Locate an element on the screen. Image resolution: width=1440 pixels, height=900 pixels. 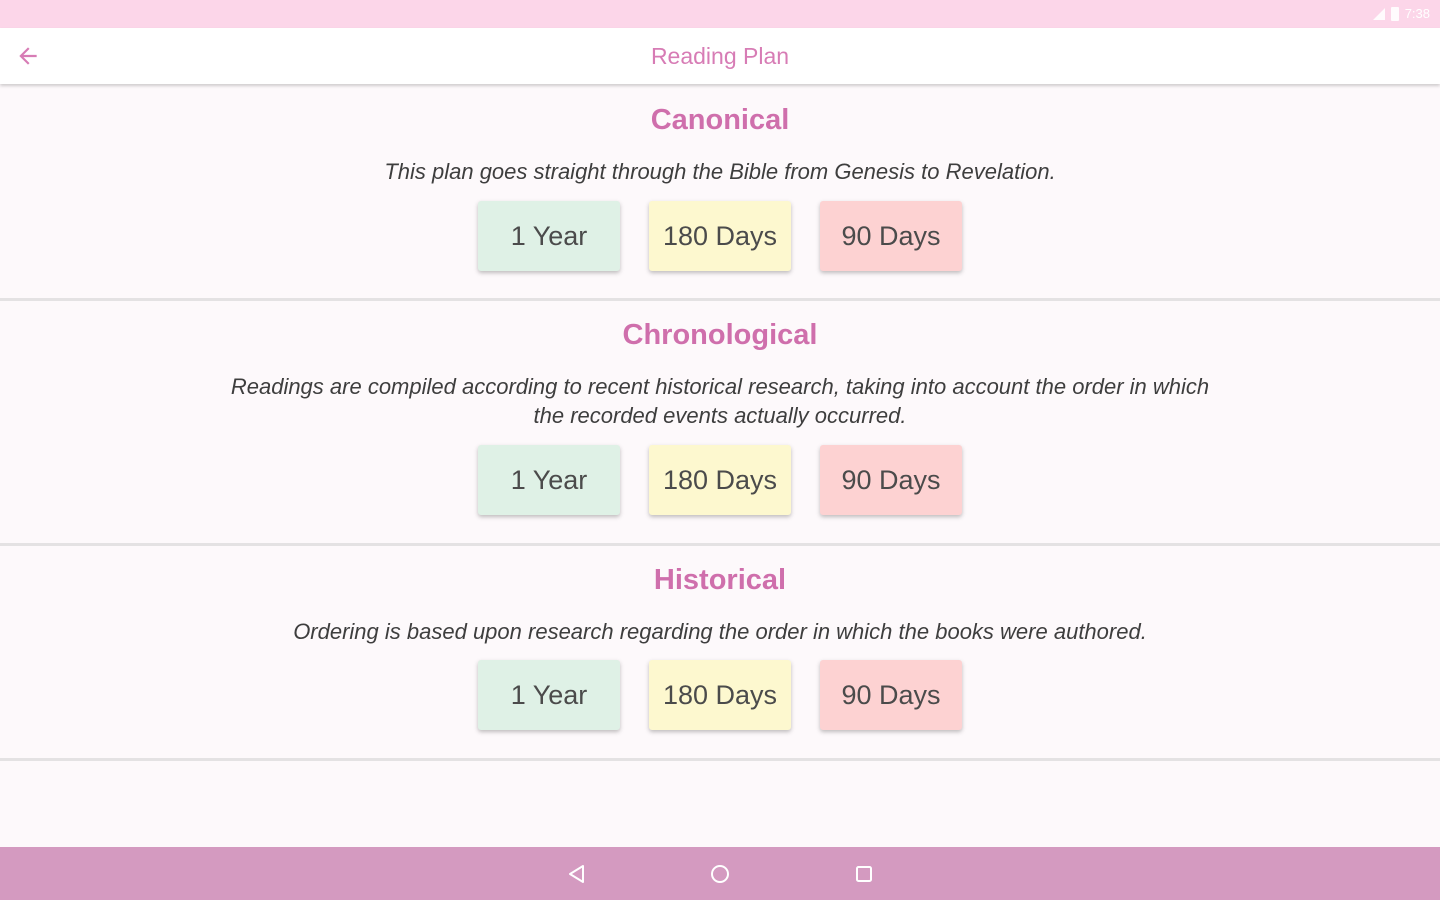
chronological-180-days-button: 180 Days is located at coordinates (720, 480).